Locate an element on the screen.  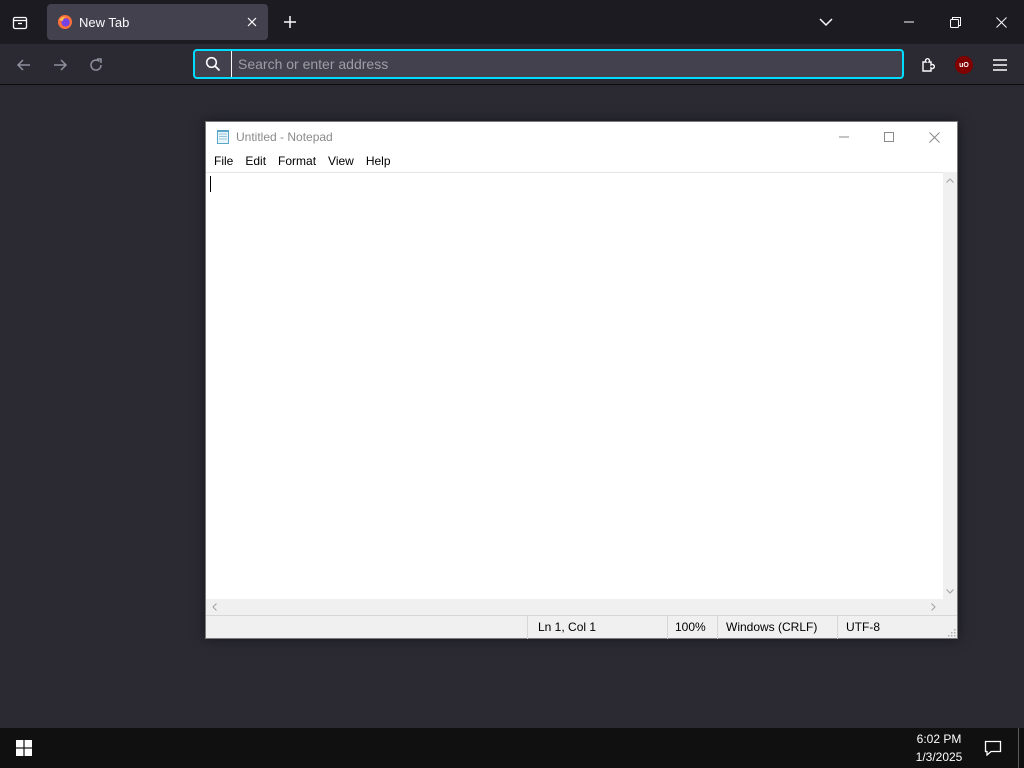
plus-icon is located at coordinates (290, 22).